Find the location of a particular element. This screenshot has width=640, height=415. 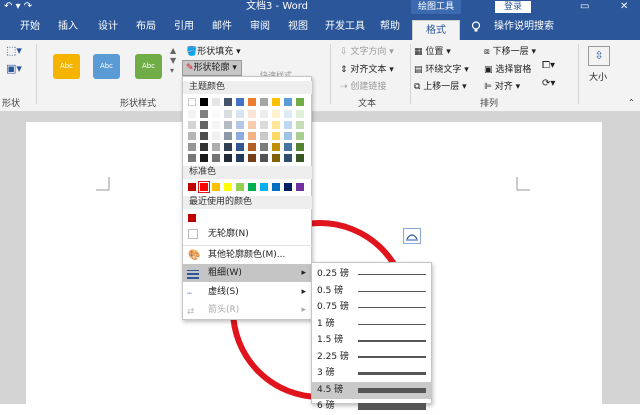

rotate-icon: ⟳▾ is located at coordinates (548, 83).